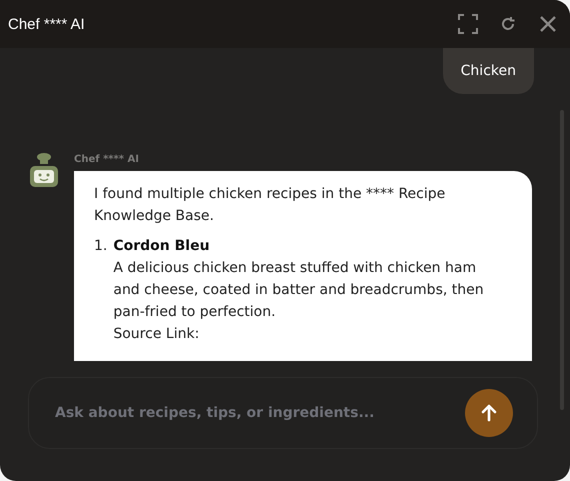  What do you see at coordinates (101, 246) in the screenshot?
I see `list-number: 1.` at bounding box center [101, 246].